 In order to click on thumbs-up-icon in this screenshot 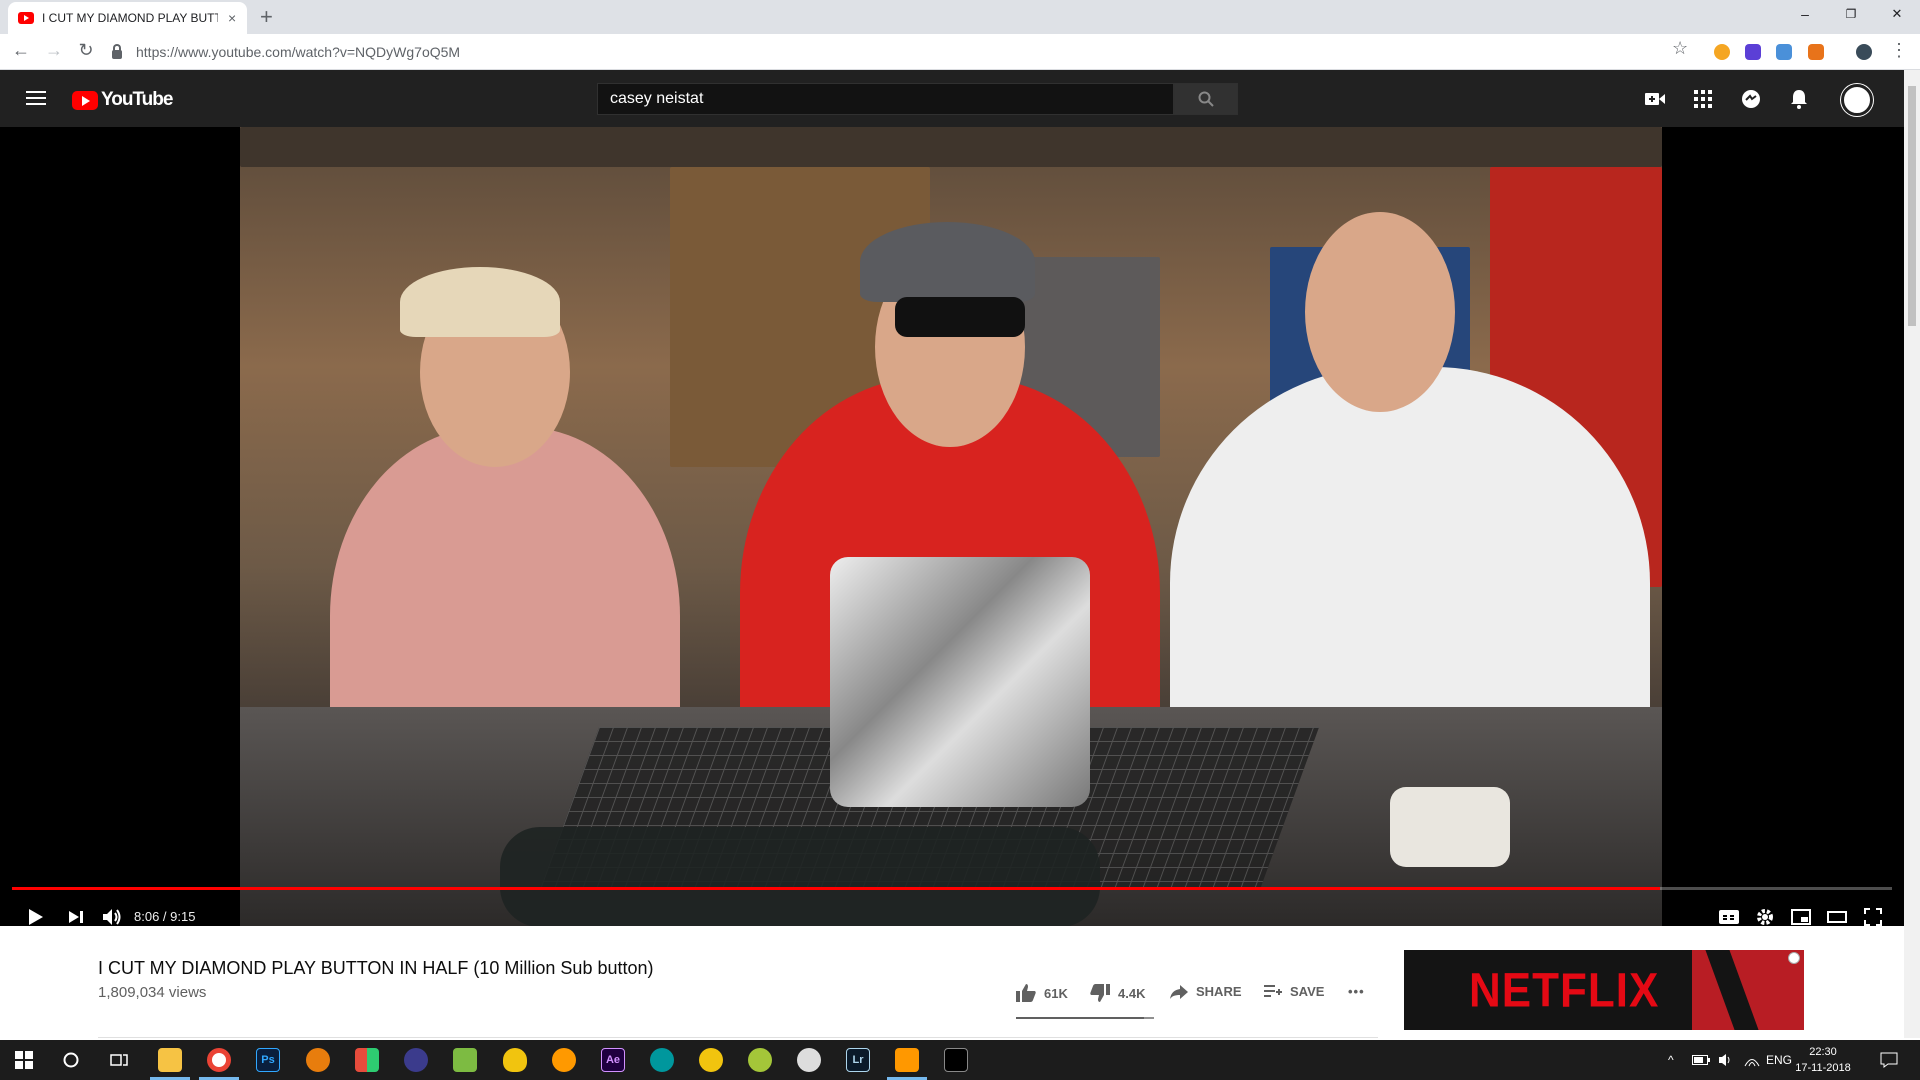, I will do `click(1026, 993)`.